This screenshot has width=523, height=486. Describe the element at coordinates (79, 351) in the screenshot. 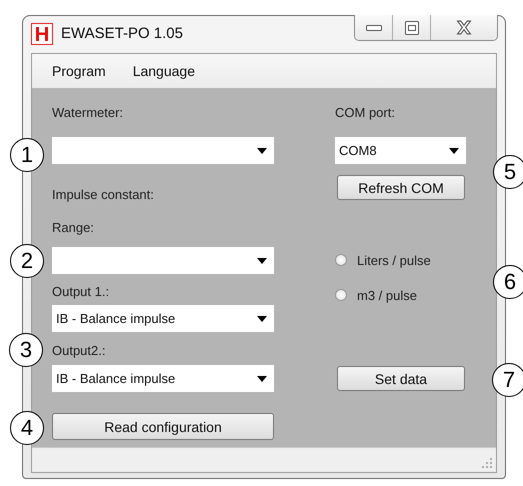

I see `field-label: Output2.:` at that location.